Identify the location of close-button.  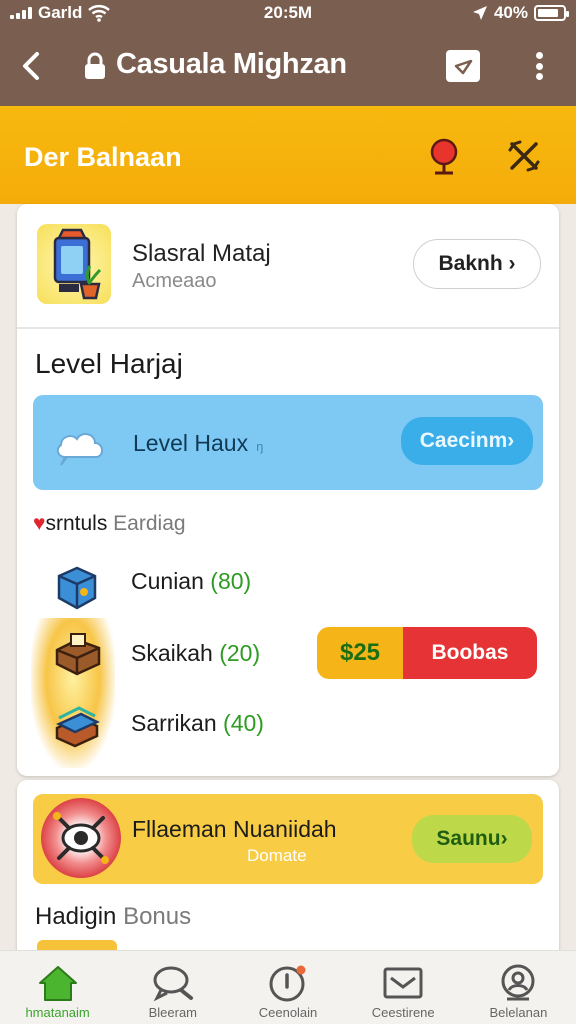
(524, 156).